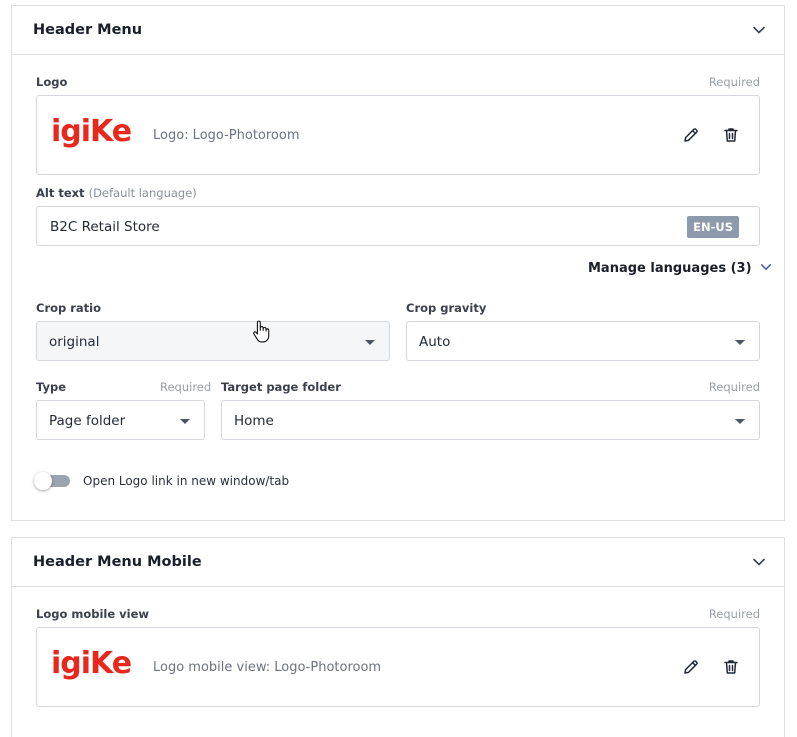  What do you see at coordinates (435, 342) in the screenshot?
I see `crop-gravity-value: Auto` at bounding box center [435, 342].